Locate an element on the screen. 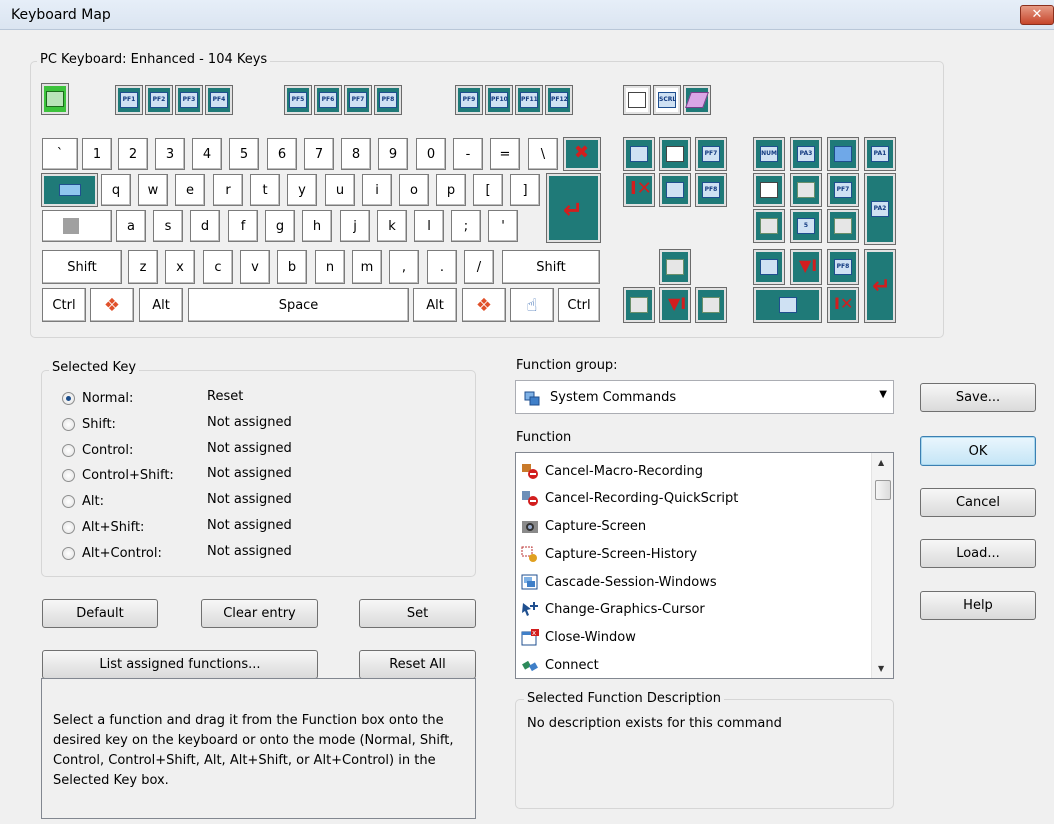  key-num-lock: NUM is located at coordinates (769, 154).